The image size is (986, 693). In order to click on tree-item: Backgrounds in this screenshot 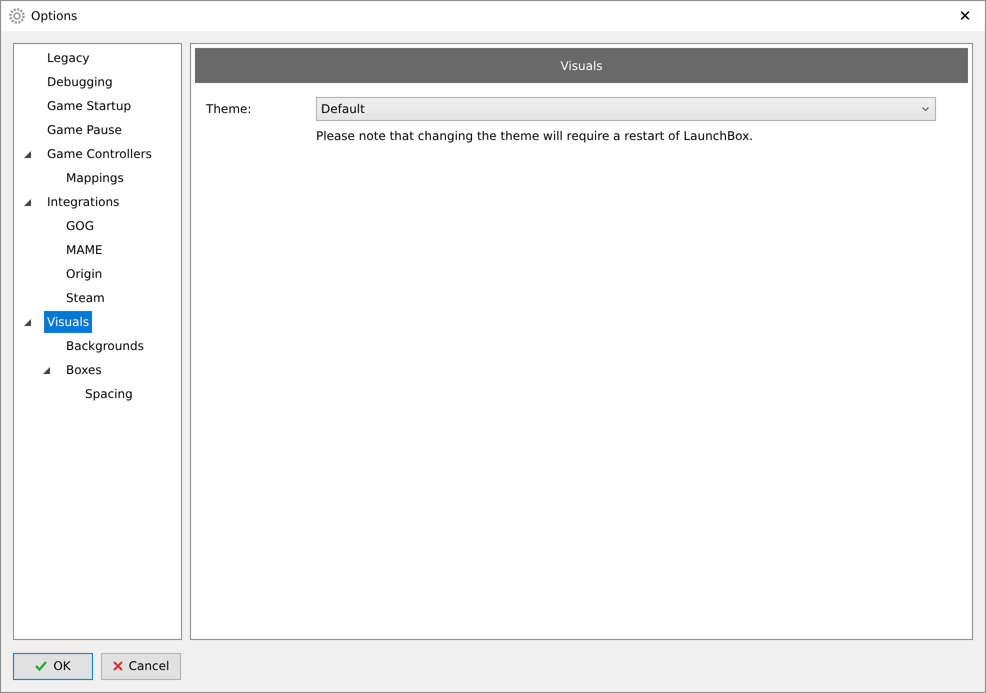, I will do `click(105, 346)`.